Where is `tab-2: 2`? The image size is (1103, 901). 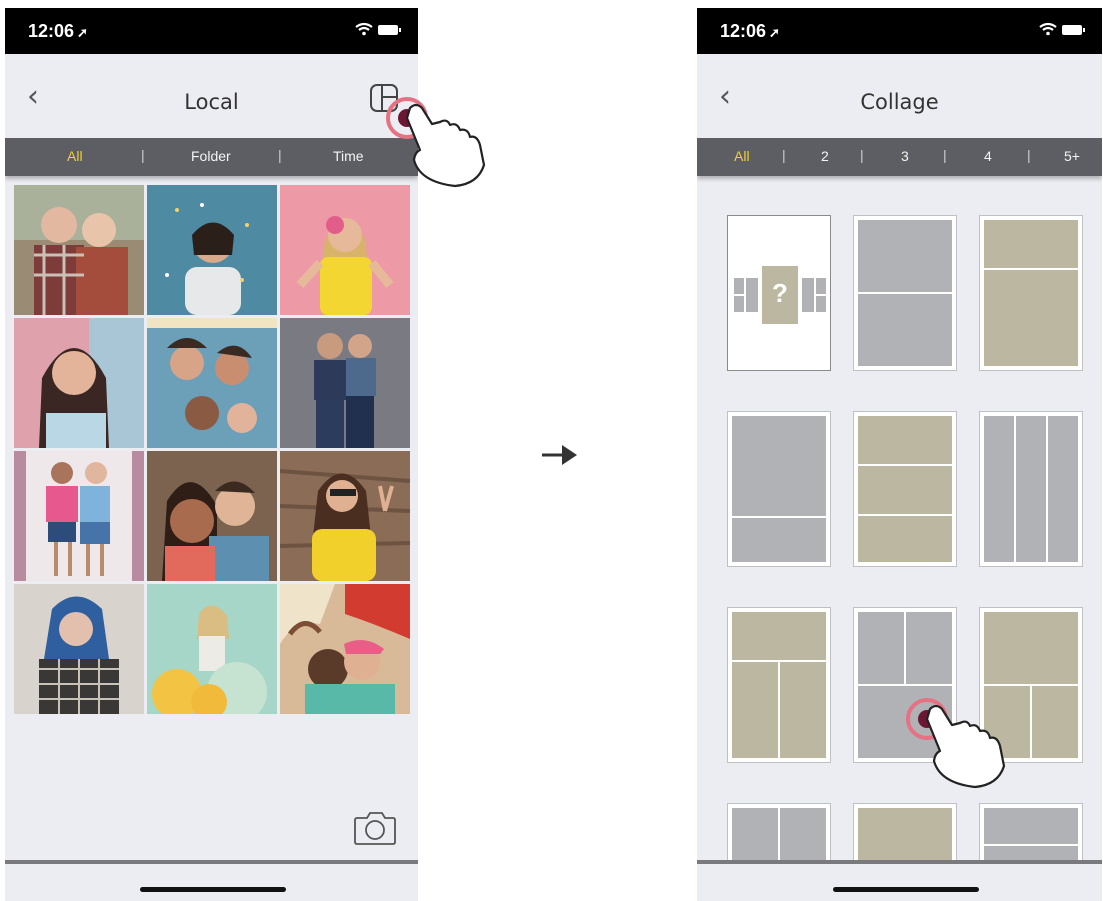 tab-2: 2 is located at coordinates (825, 156).